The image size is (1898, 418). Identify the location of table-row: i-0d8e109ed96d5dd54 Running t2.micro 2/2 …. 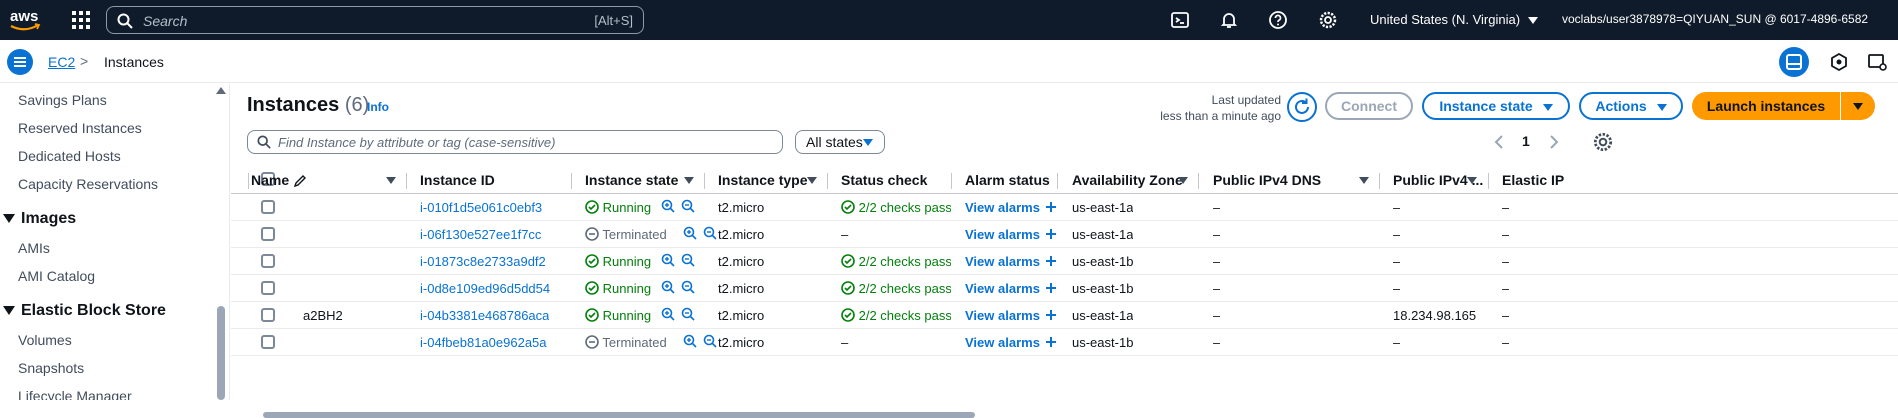
(1064, 288).